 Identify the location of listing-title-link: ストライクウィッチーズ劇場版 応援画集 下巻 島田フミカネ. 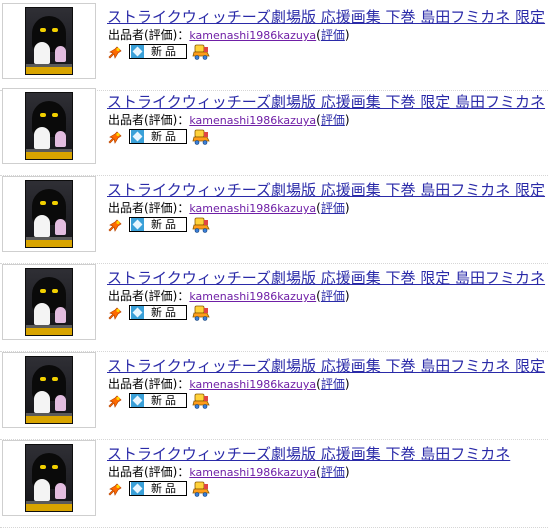
(308, 454).